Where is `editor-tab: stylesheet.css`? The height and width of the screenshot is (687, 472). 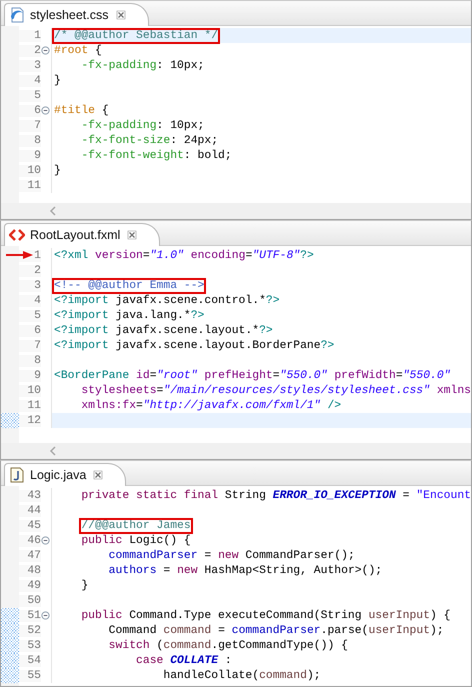 editor-tab: stylesheet.css is located at coordinates (76, 14).